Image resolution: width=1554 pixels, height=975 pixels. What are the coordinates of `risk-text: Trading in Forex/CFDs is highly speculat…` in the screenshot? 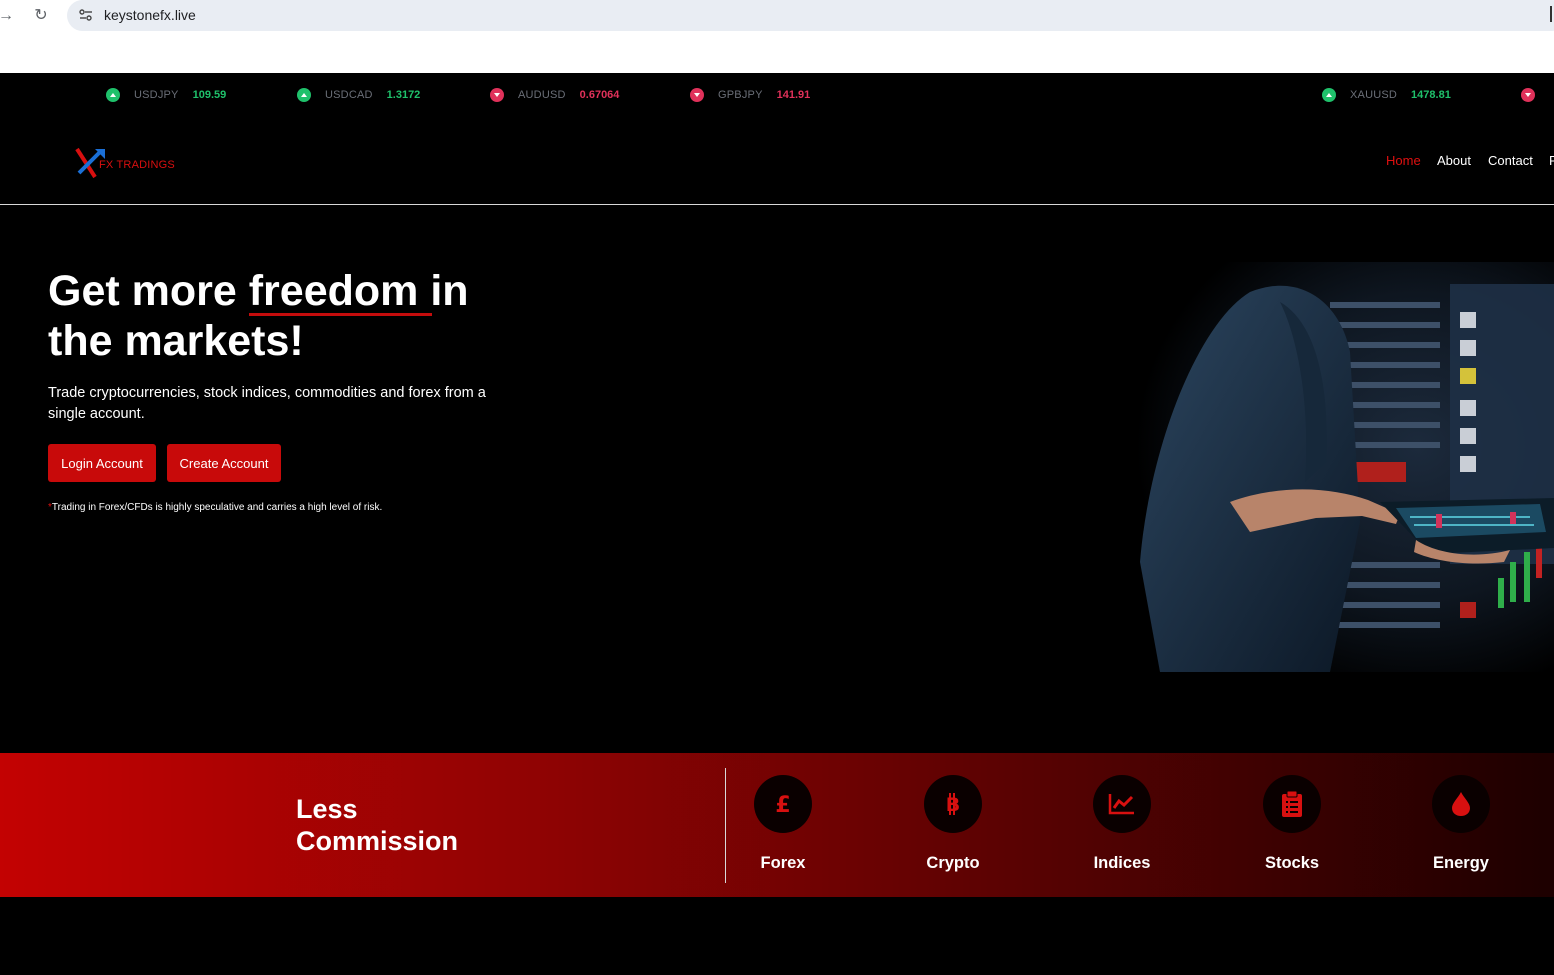 It's located at (217, 507).